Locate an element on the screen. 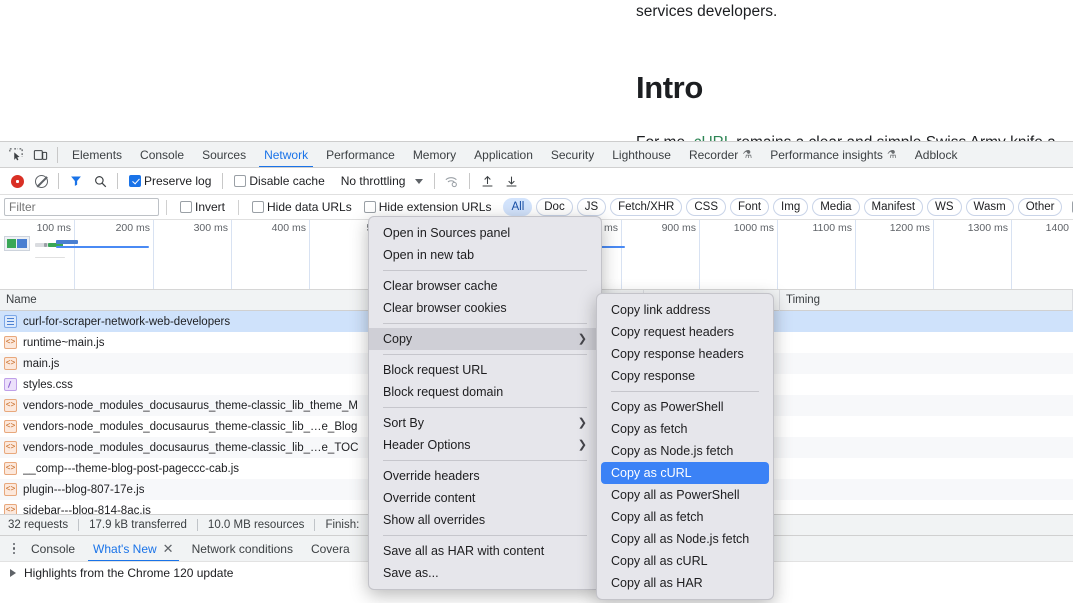 The image size is (1073, 603). menu-item-copy-as-curl: Copy as cURL is located at coordinates (685, 473).